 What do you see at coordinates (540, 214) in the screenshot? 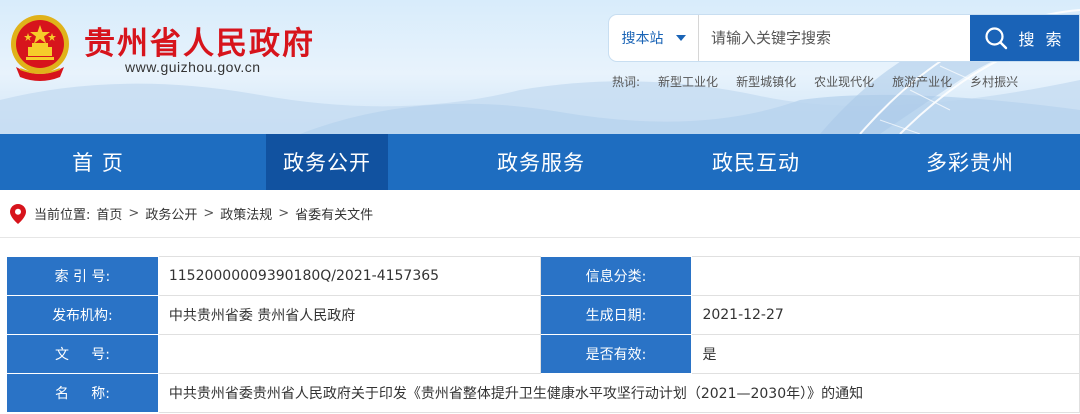
I see `breadcrumb: 当前位置: 首页 > 政务公开 > 政策法规 > 省委有关文件` at bounding box center [540, 214].